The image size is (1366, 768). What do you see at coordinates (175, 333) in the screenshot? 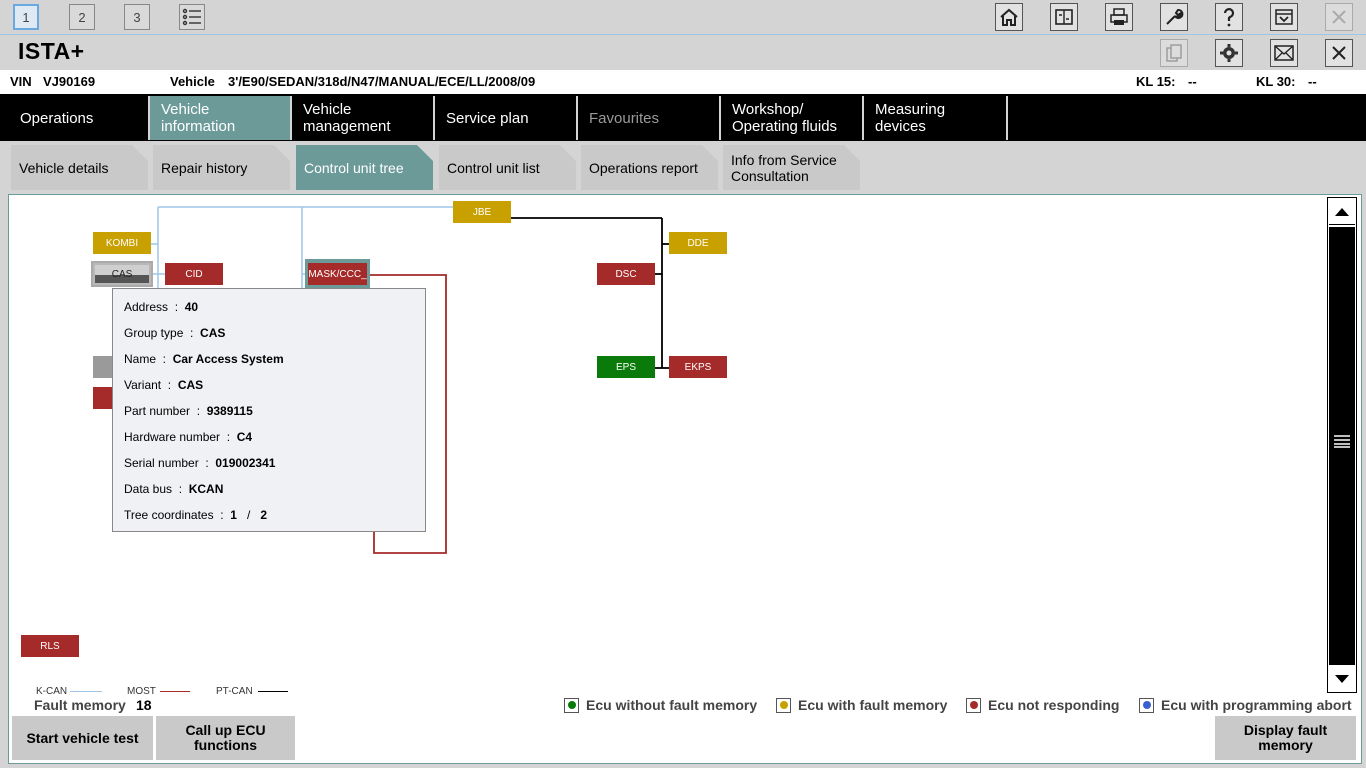
I see `tooltip-group-type: Group type : CAS` at bounding box center [175, 333].